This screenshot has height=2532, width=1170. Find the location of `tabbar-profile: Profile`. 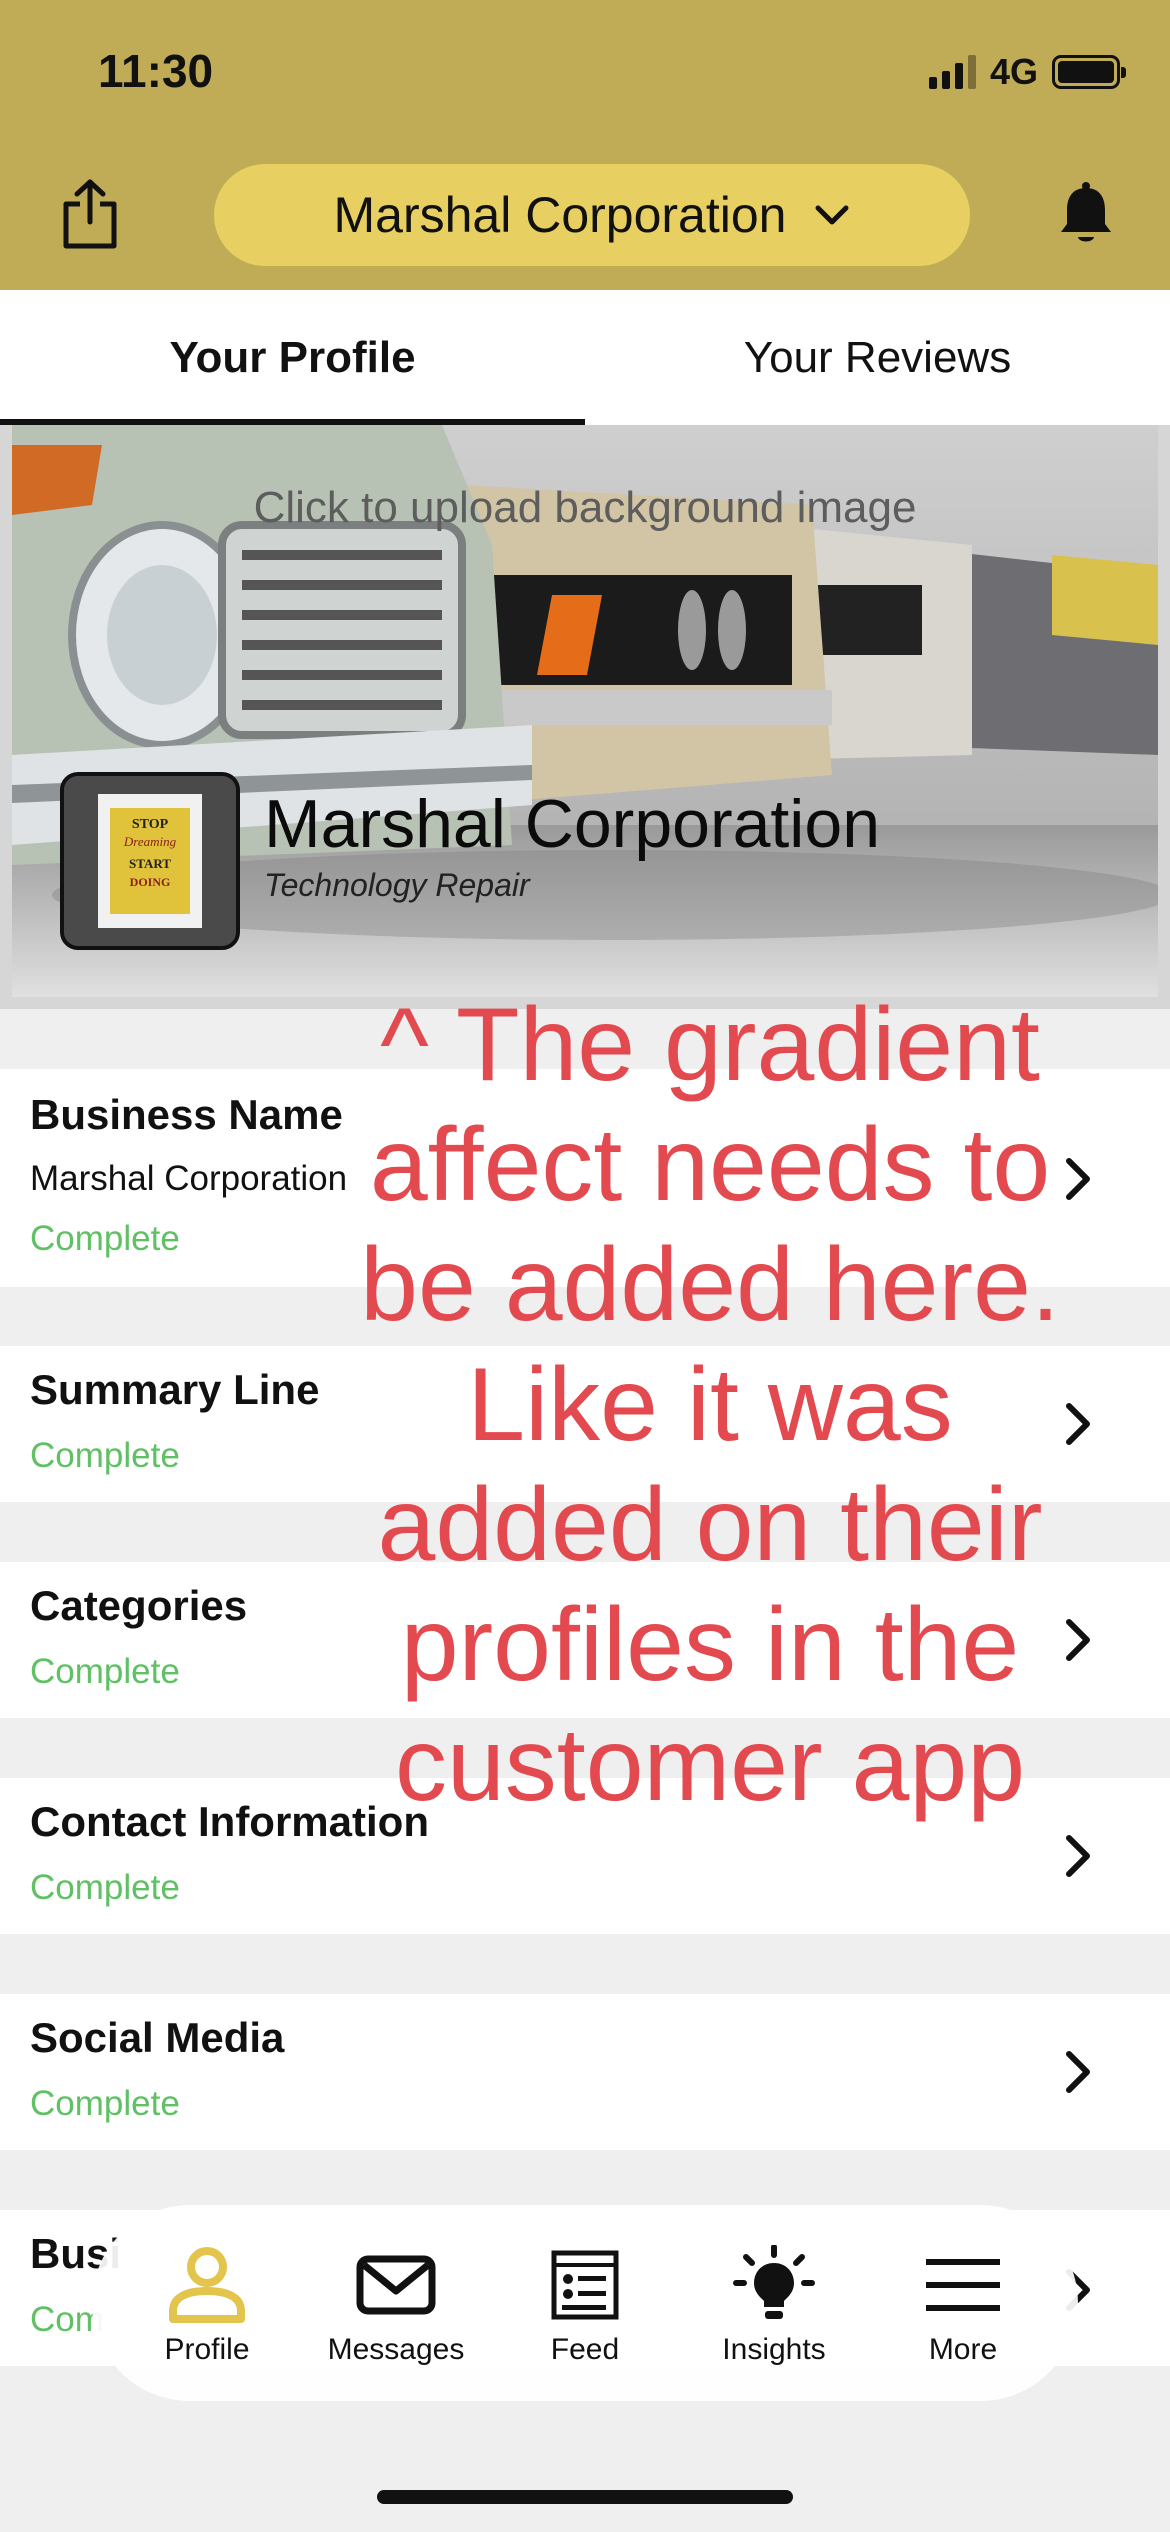

tabbar-profile: Profile is located at coordinates (207, 2306).